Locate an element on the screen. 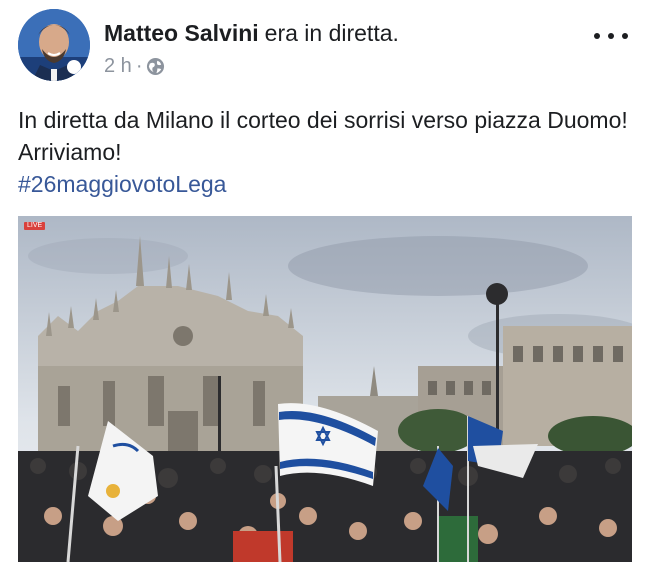 This screenshot has width=650, height=562. globe-icon is located at coordinates (155, 66).